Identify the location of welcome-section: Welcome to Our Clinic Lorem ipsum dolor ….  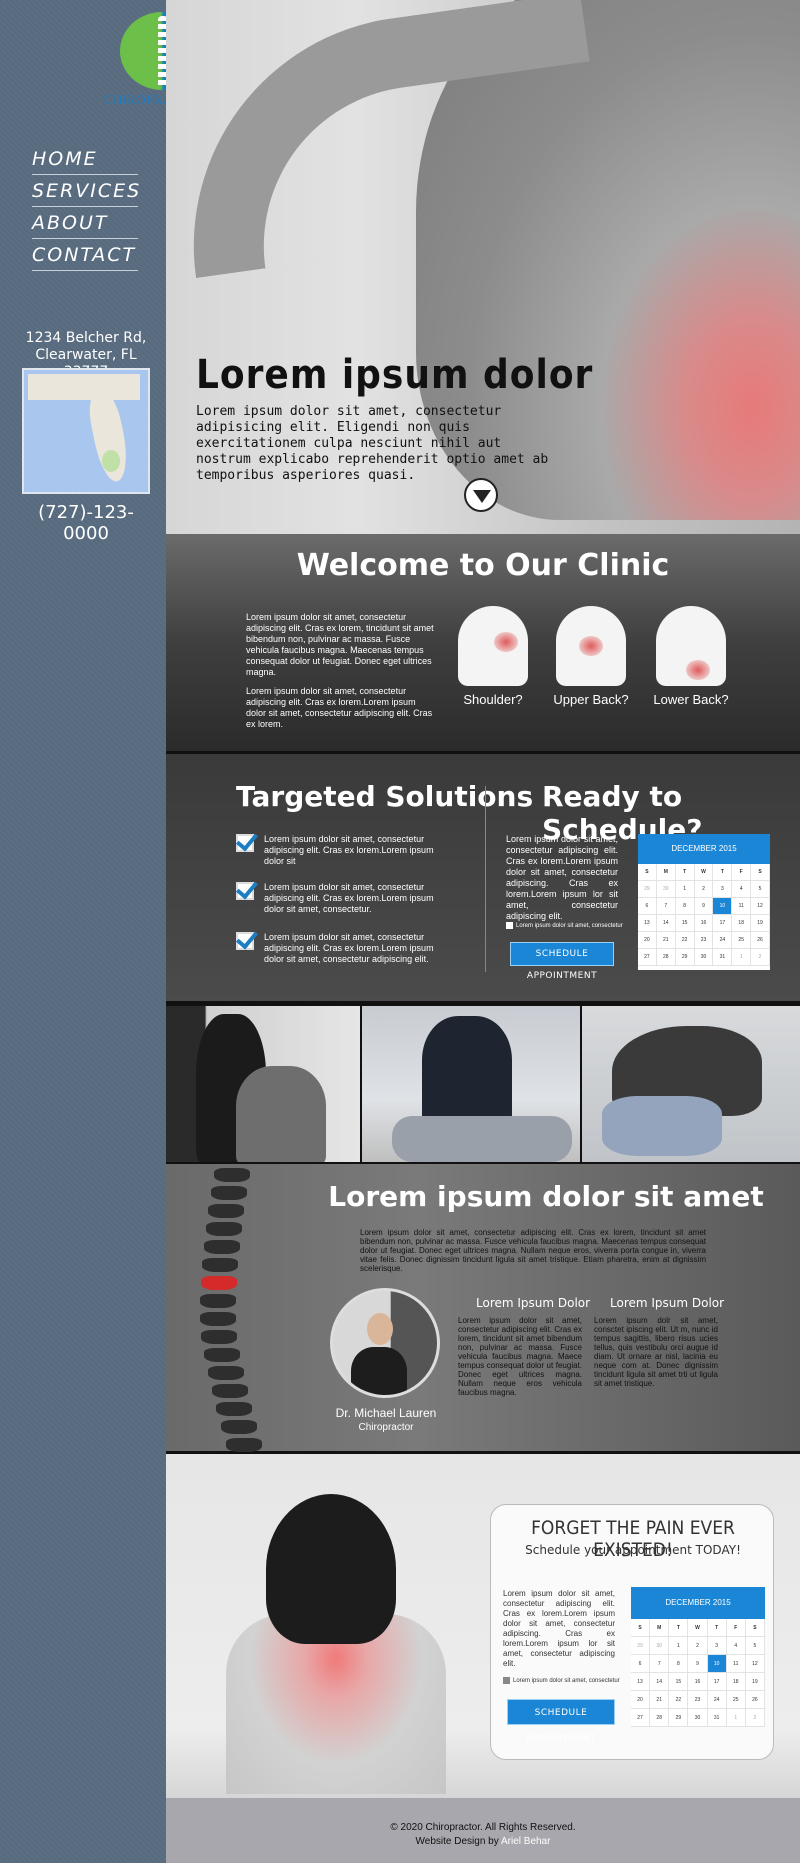
(483, 644).